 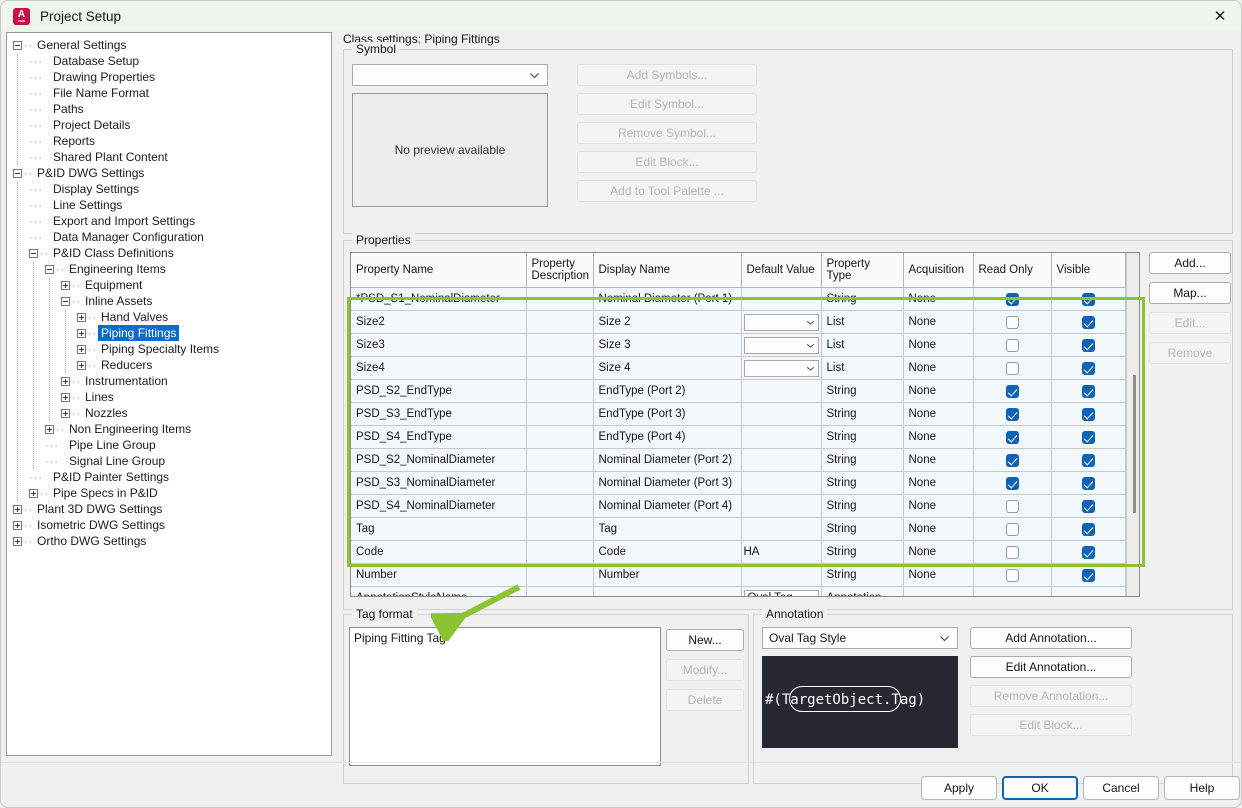 I want to click on cell-display-name: Number, so click(x=667, y=575).